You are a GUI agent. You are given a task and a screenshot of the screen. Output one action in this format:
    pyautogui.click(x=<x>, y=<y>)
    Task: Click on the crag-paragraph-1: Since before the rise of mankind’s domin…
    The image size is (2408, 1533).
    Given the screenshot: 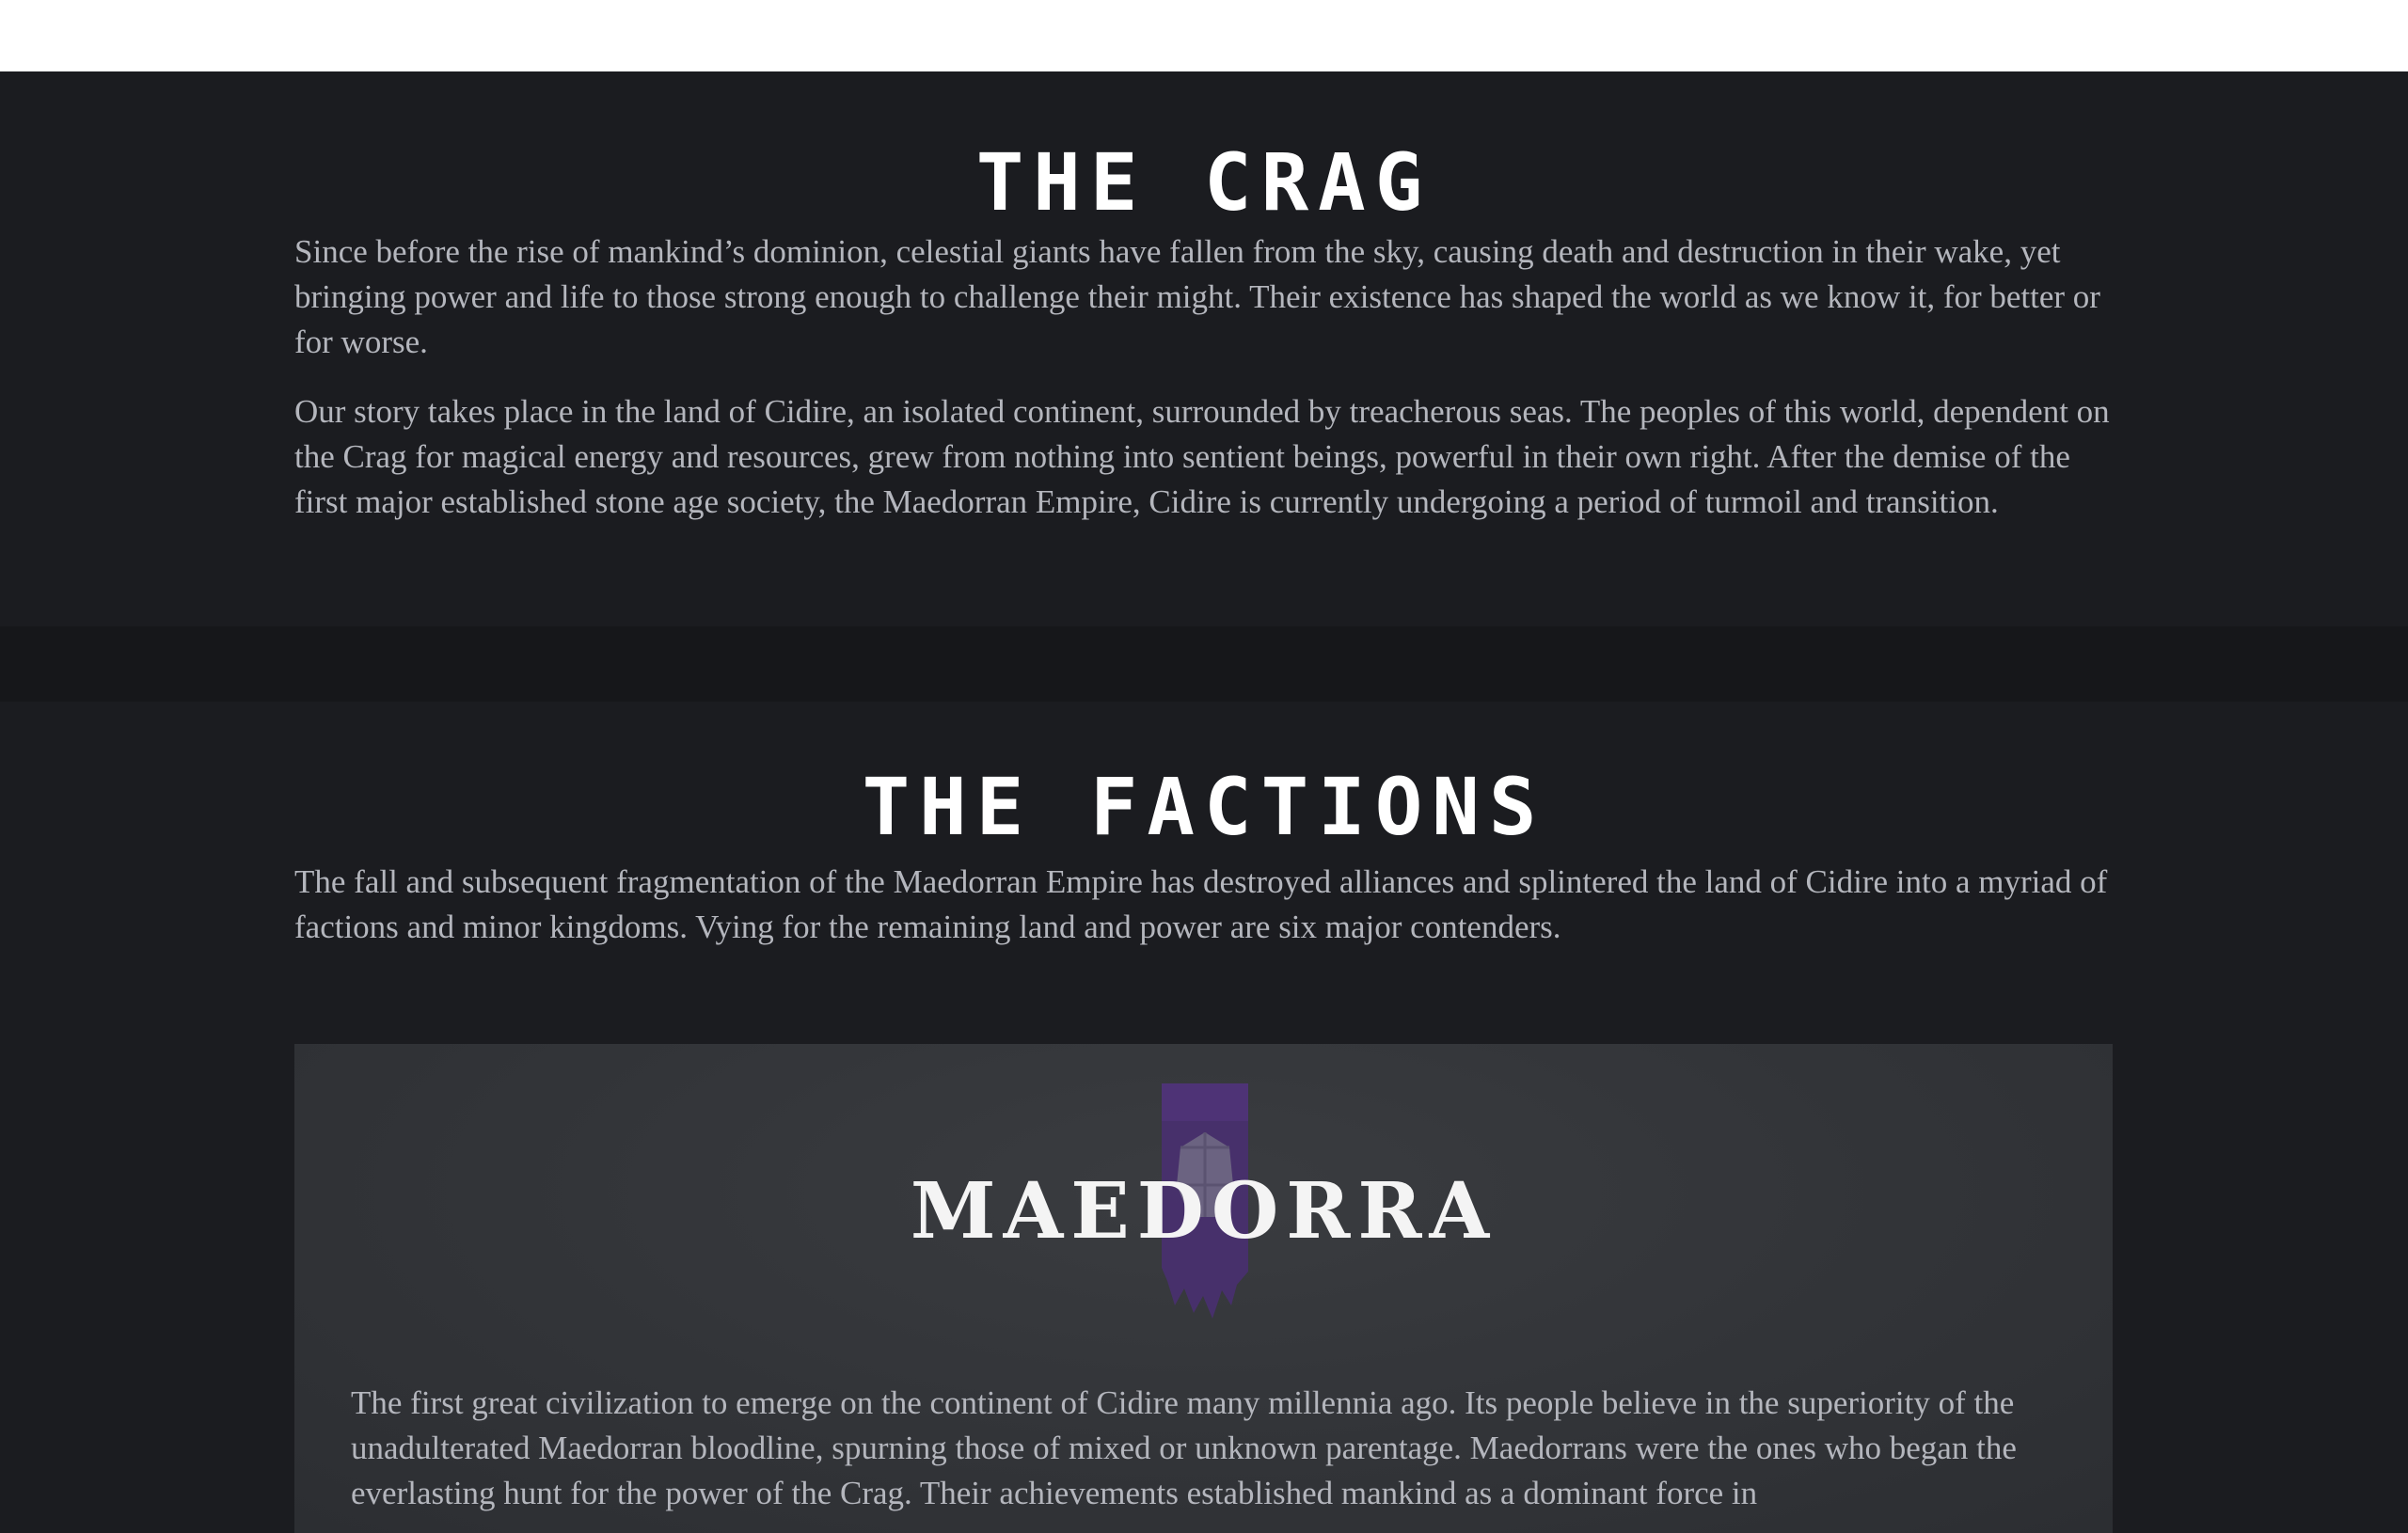 What is the action you would take?
    pyautogui.click(x=1197, y=296)
    